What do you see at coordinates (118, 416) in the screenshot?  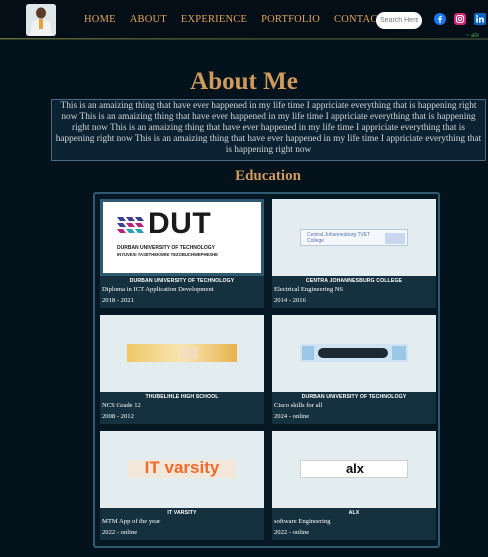 I see `course-years: 2008 - 2012` at bounding box center [118, 416].